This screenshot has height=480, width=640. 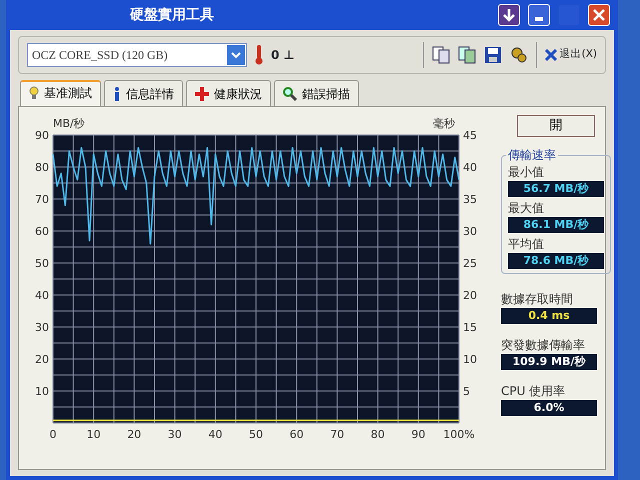 What do you see at coordinates (202, 93) in the screenshot?
I see `plus-icon` at bounding box center [202, 93].